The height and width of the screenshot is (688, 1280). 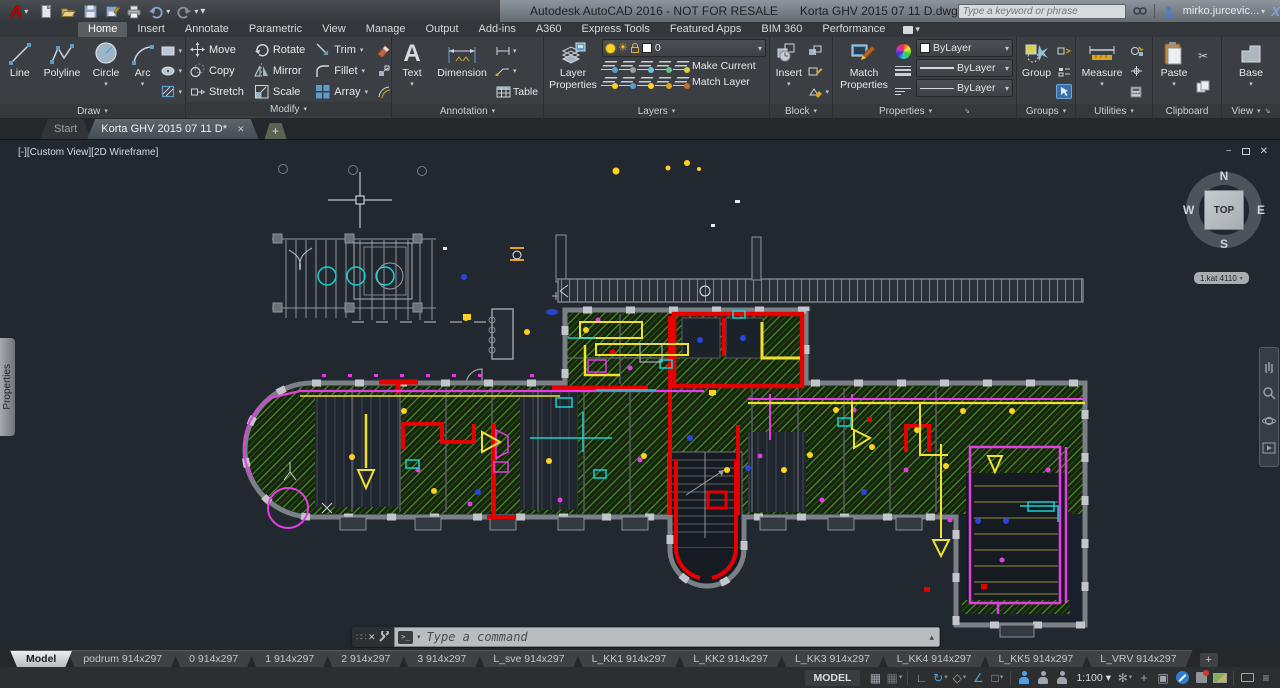 What do you see at coordinates (341, 70) in the screenshot?
I see `fillet-button: Fillet ▾` at bounding box center [341, 70].